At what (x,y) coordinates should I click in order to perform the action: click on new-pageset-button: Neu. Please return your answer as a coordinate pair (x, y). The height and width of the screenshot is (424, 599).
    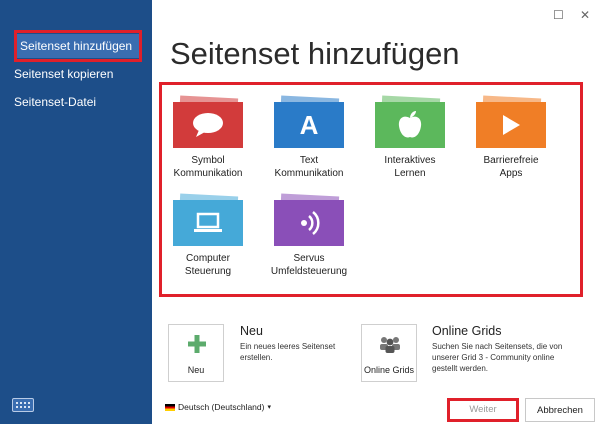
    Looking at the image, I should click on (196, 353).